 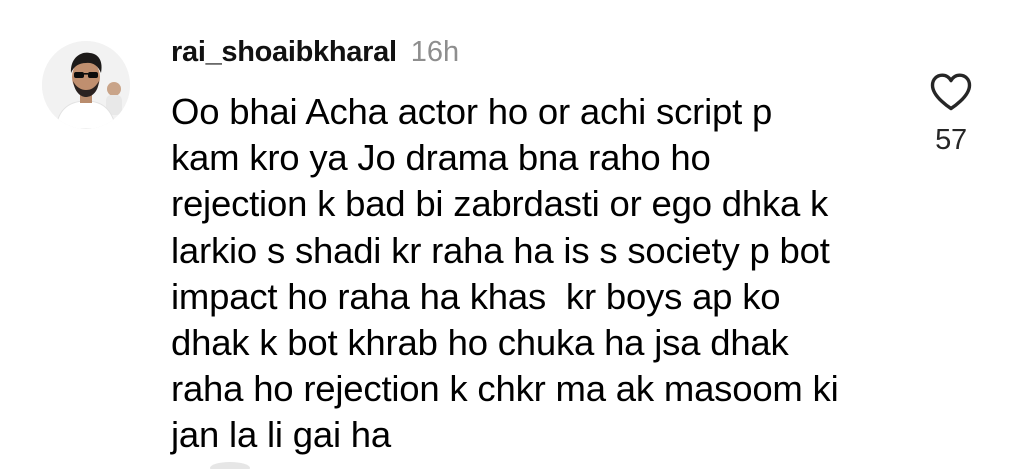 I want to click on comment-text-line: dhak k bot khrab ho chuka ha jsa dhak, so click(x=480, y=342).